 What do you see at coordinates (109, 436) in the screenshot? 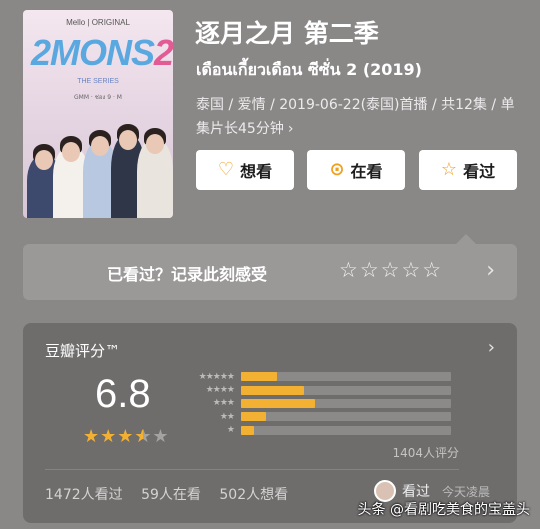
I see `star-filled-icon: ★★★` at bounding box center [109, 436].